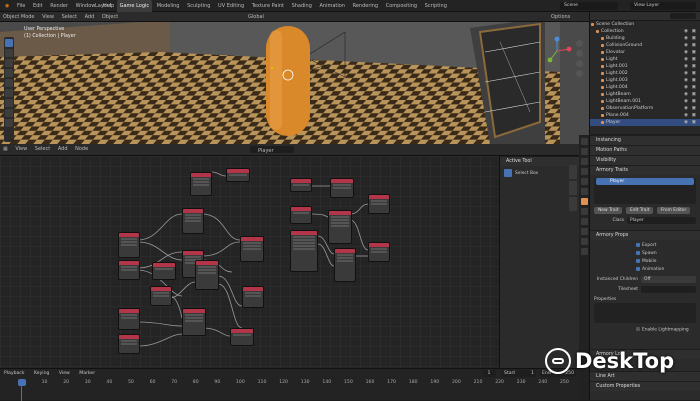  I want to click on panel-instancing: Instancing, so click(645, 140).